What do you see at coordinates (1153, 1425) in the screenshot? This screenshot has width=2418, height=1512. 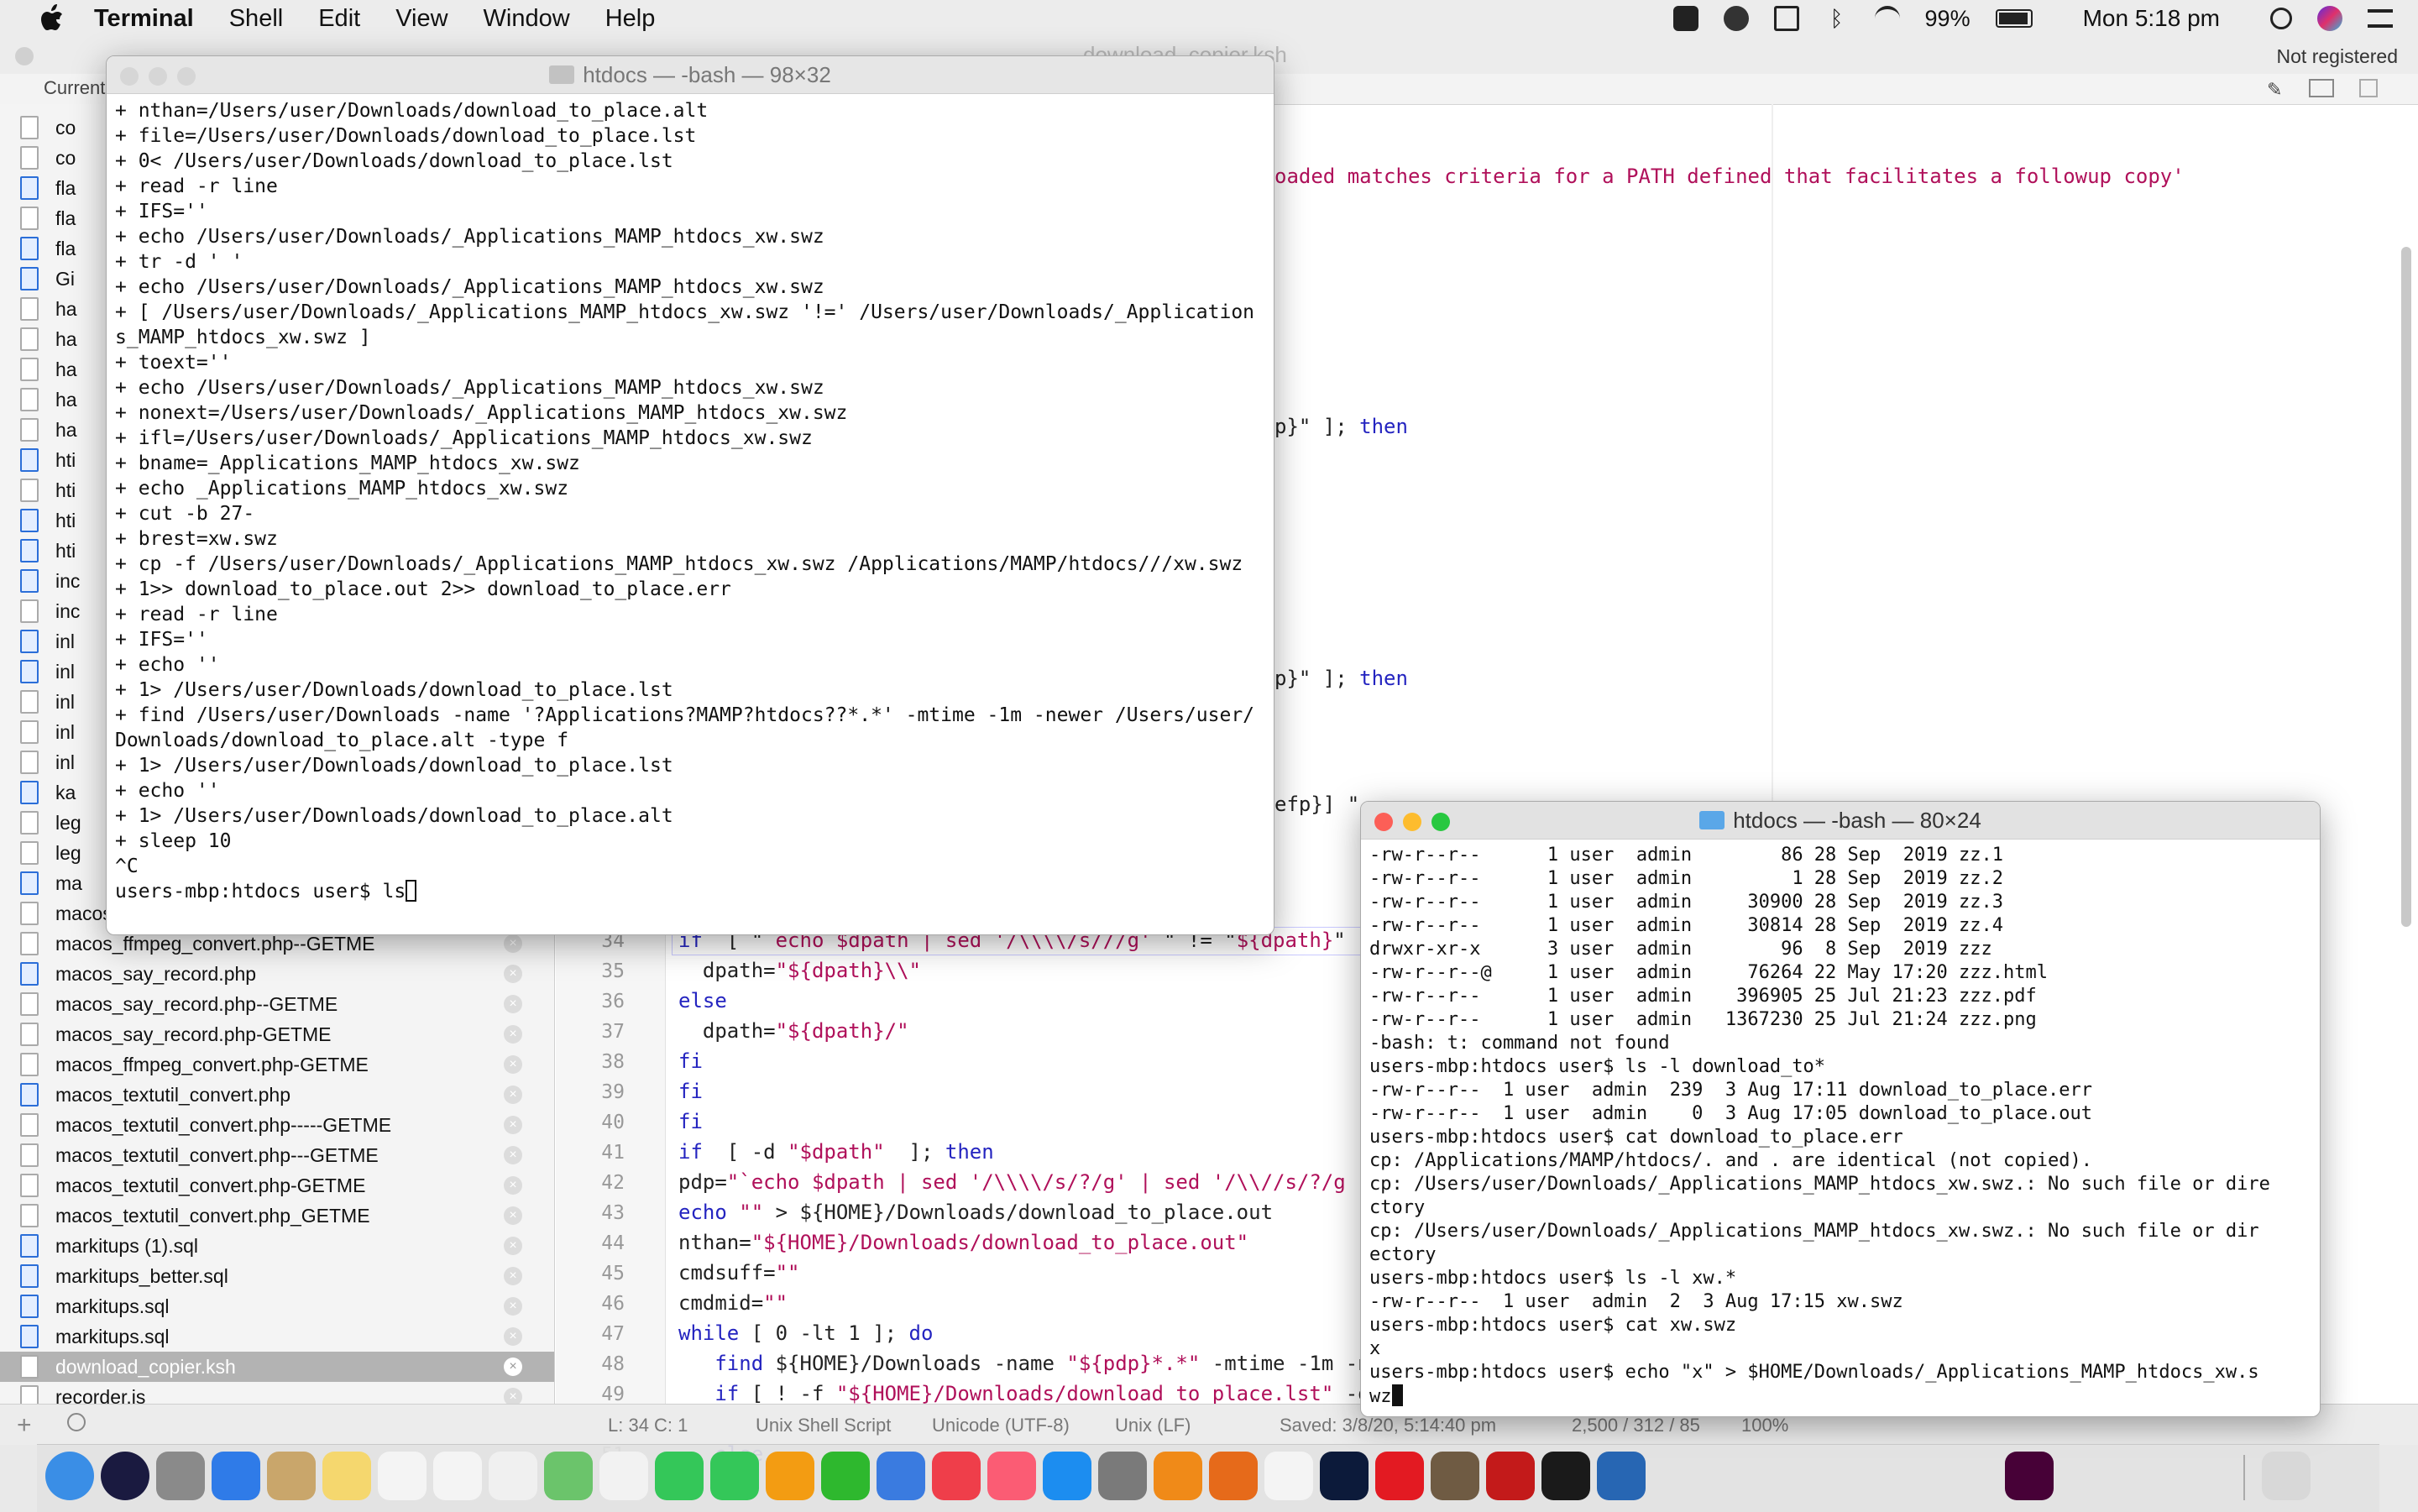 I see `line-endings-selector: Unix (LF)` at bounding box center [1153, 1425].